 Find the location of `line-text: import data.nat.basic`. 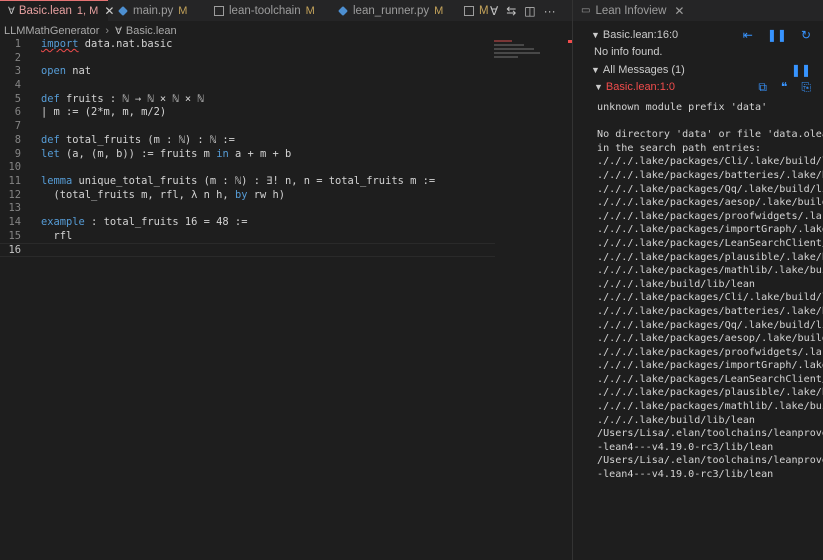

line-text: import data.nat.basic is located at coordinates (106, 45).